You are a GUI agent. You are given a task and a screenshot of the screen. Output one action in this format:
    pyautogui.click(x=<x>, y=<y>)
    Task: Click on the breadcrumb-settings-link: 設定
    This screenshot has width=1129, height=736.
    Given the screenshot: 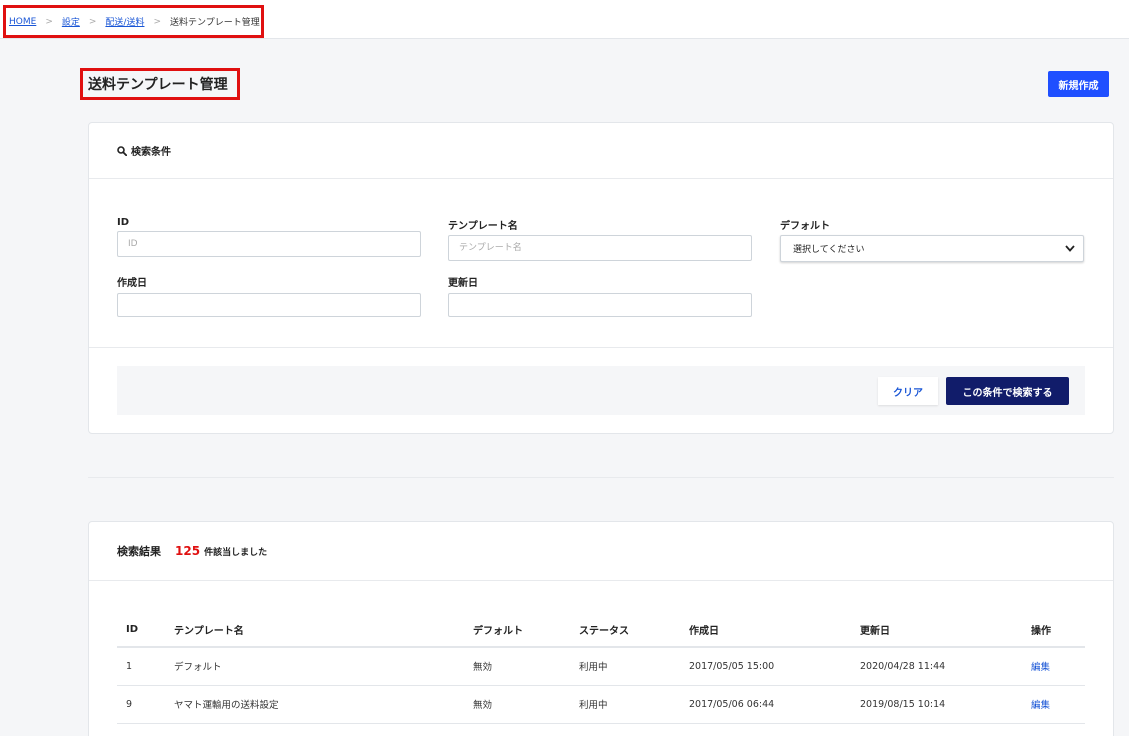 What is the action you would take?
    pyautogui.click(x=71, y=21)
    